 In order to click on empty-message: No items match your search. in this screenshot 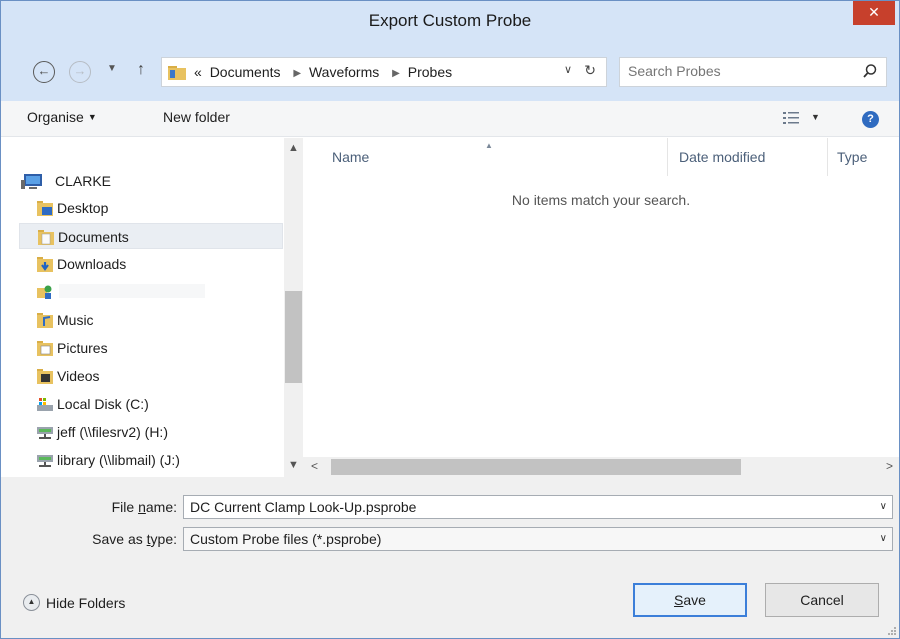, I will do `click(601, 200)`.